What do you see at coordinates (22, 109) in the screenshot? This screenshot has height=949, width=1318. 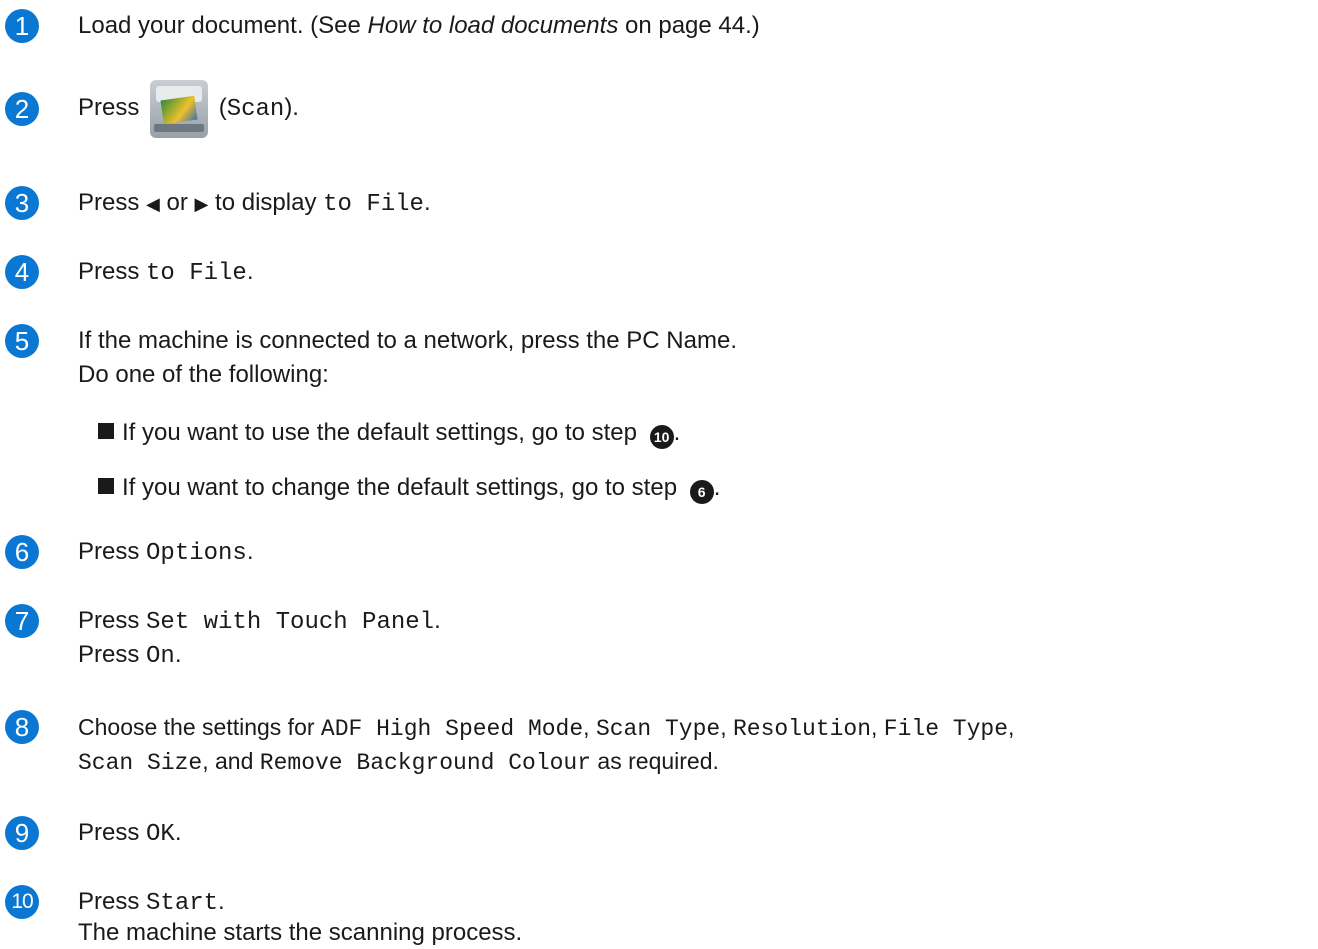 I see `step-number-badge: 2` at bounding box center [22, 109].